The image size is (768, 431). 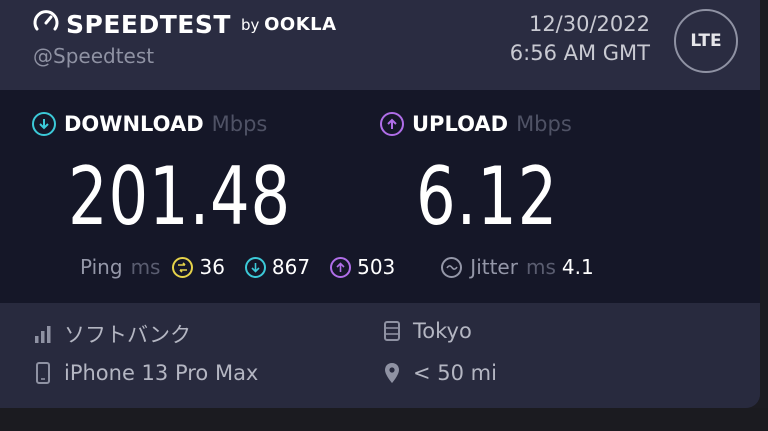 I want to click on brand-name: SPEEDTEST, so click(x=148, y=24).